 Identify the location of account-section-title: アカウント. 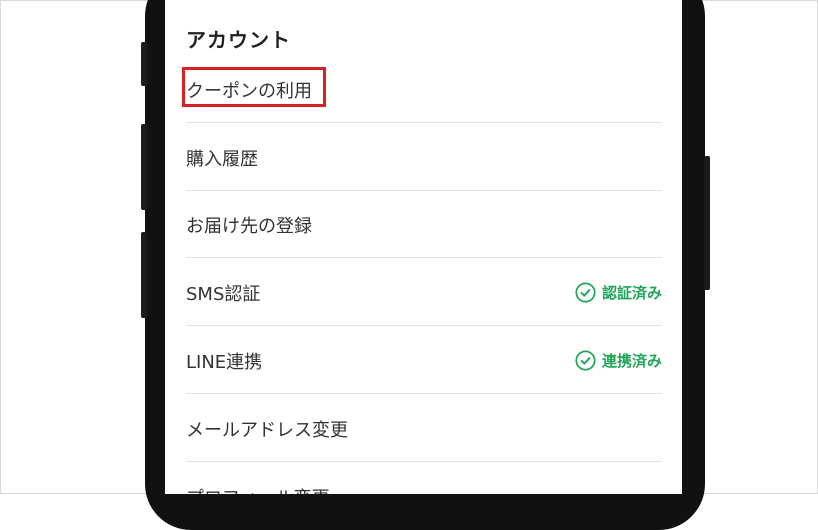
(238, 40).